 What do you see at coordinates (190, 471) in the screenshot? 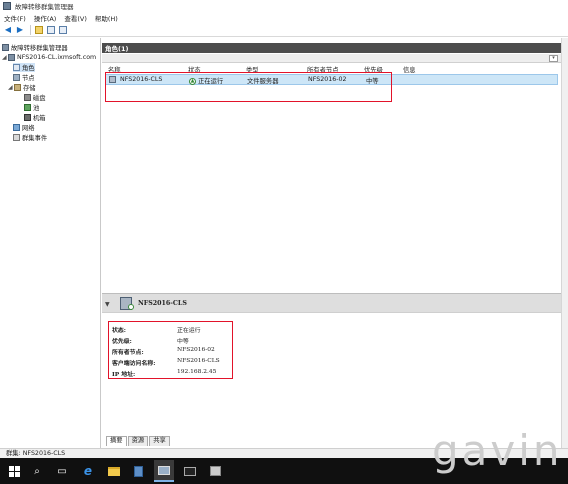
I see `cmd-icon` at bounding box center [190, 471].